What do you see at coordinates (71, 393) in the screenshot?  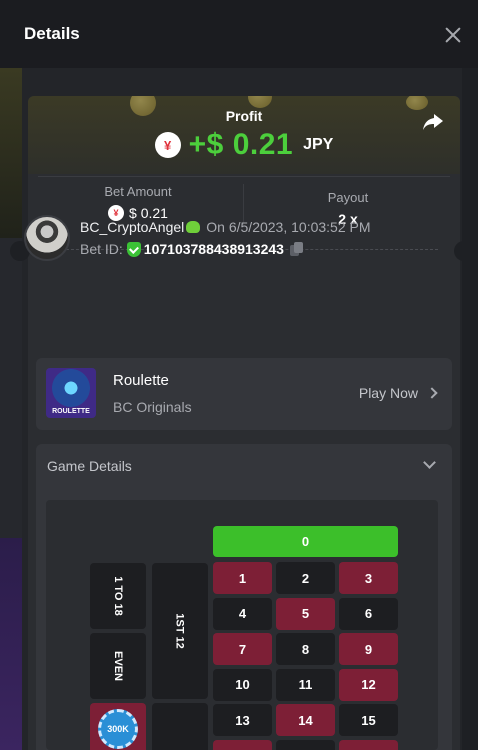 I see `roulette-thumbnail: ROULETTE` at bounding box center [71, 393].